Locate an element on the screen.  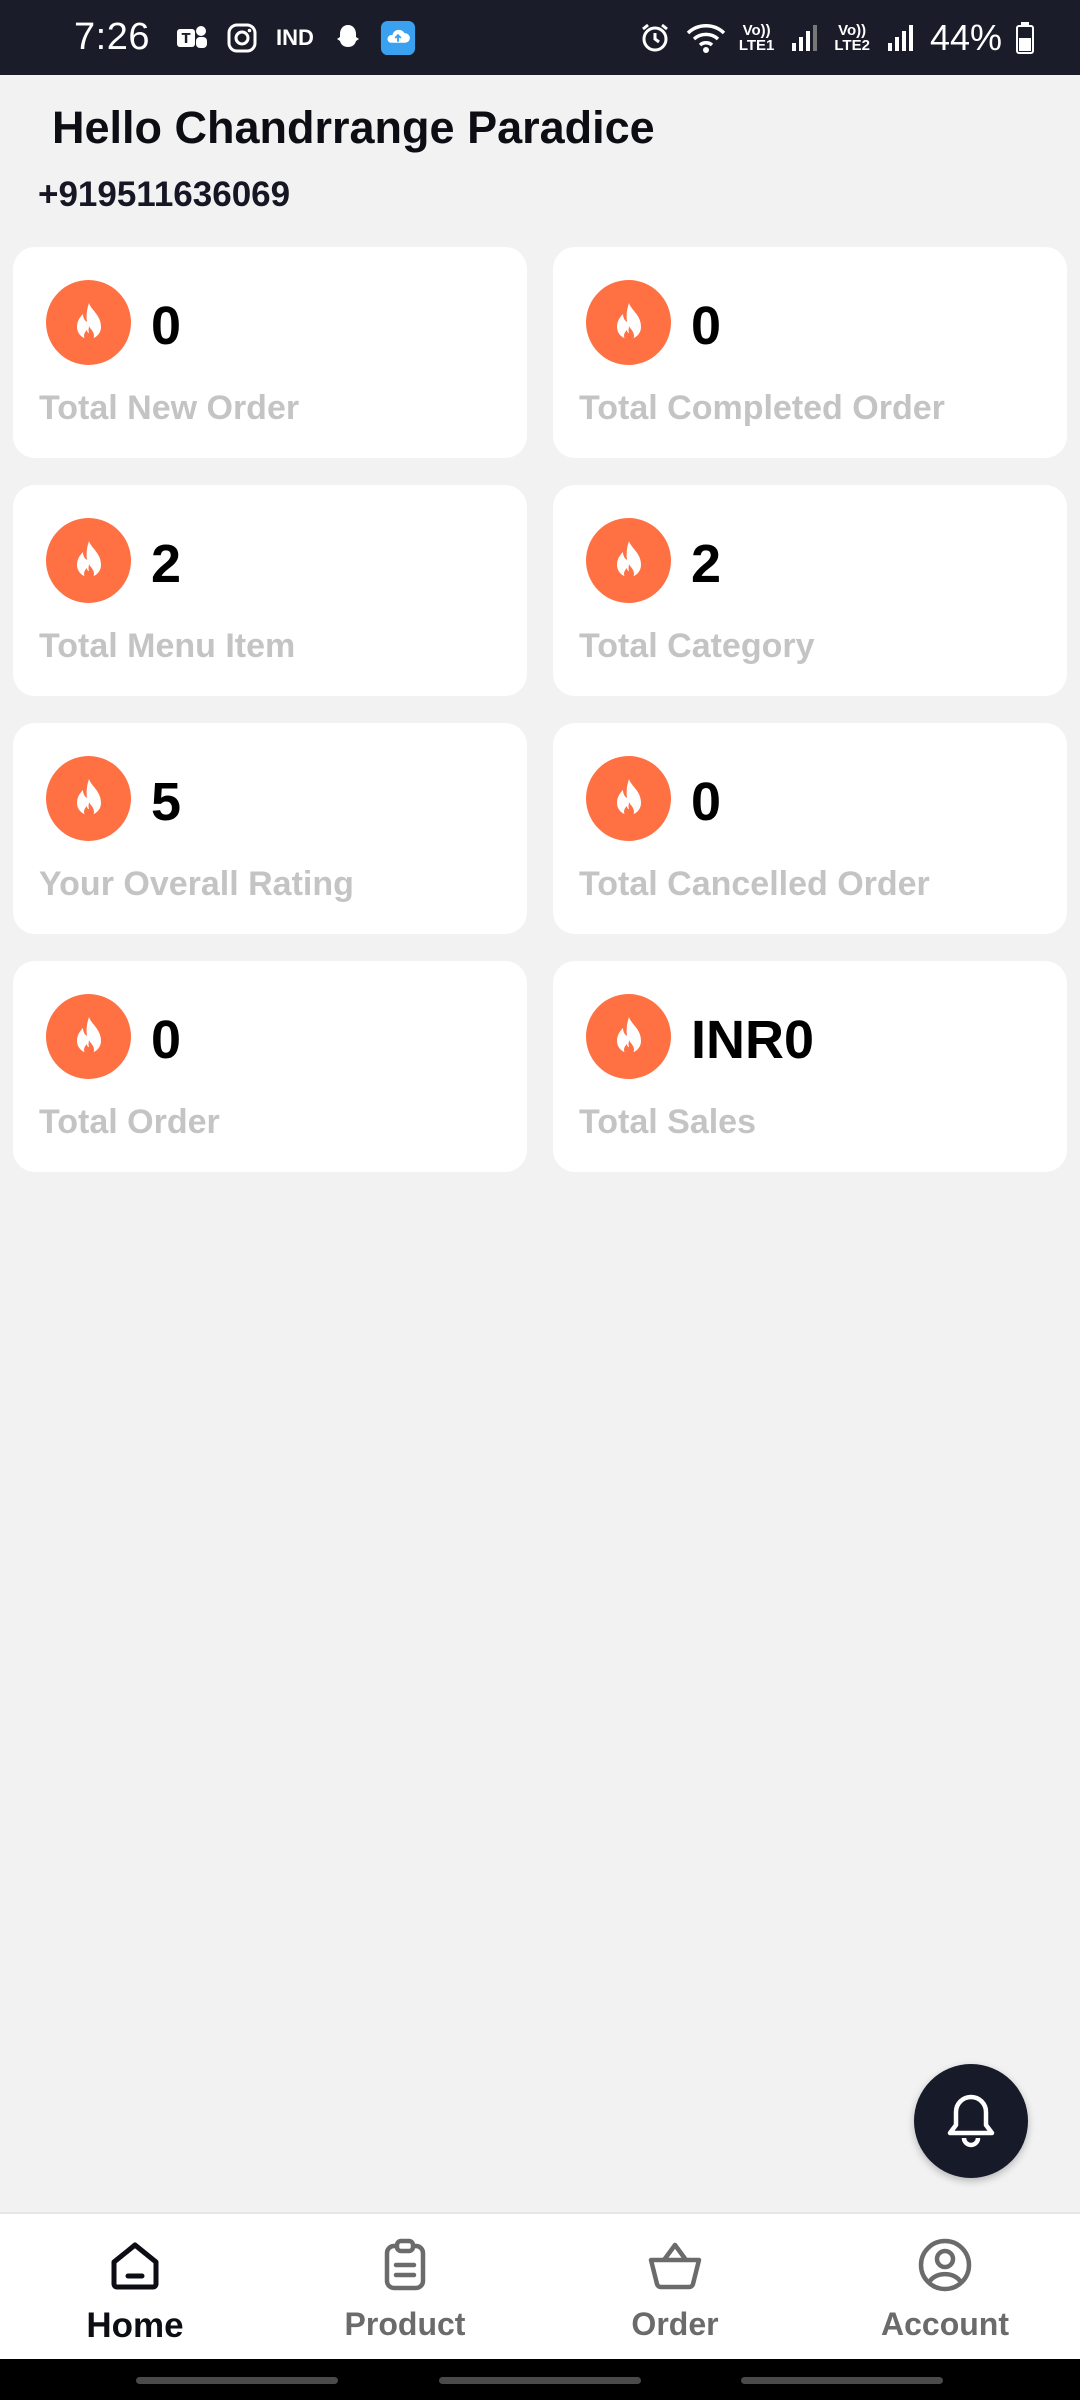
teams-icon: T is located at coordinates (192, 38).